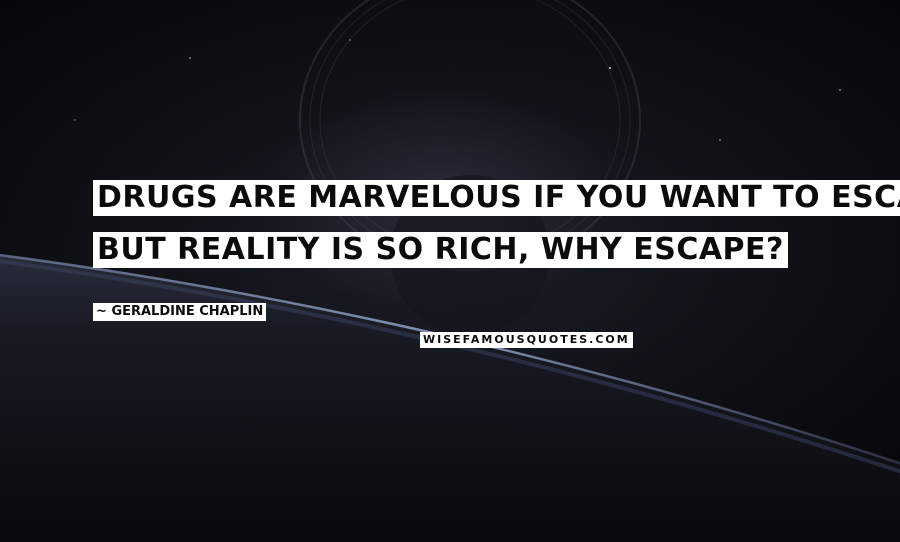  I want to click on author-name: GERALDINE CHAPLIN, so click(187, 311).